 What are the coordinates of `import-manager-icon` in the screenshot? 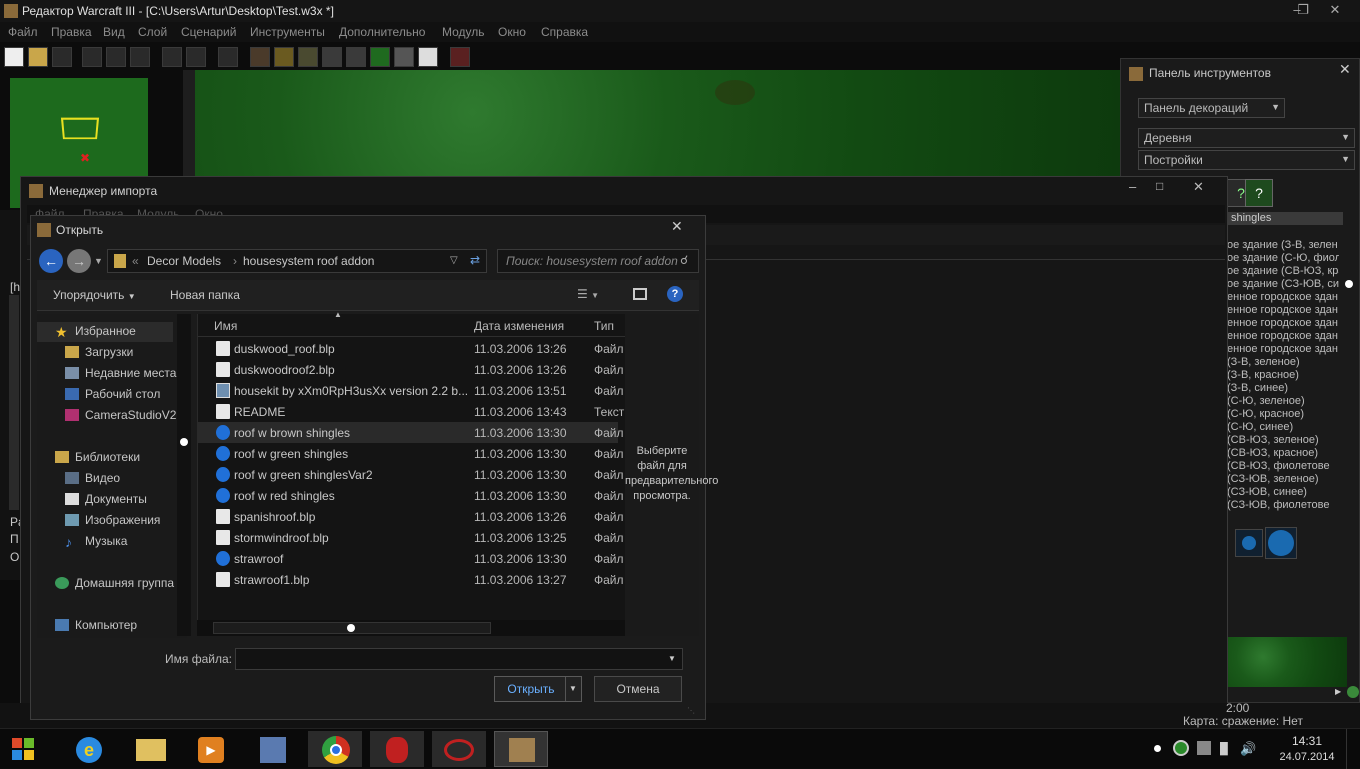 It's located at (428, 57).